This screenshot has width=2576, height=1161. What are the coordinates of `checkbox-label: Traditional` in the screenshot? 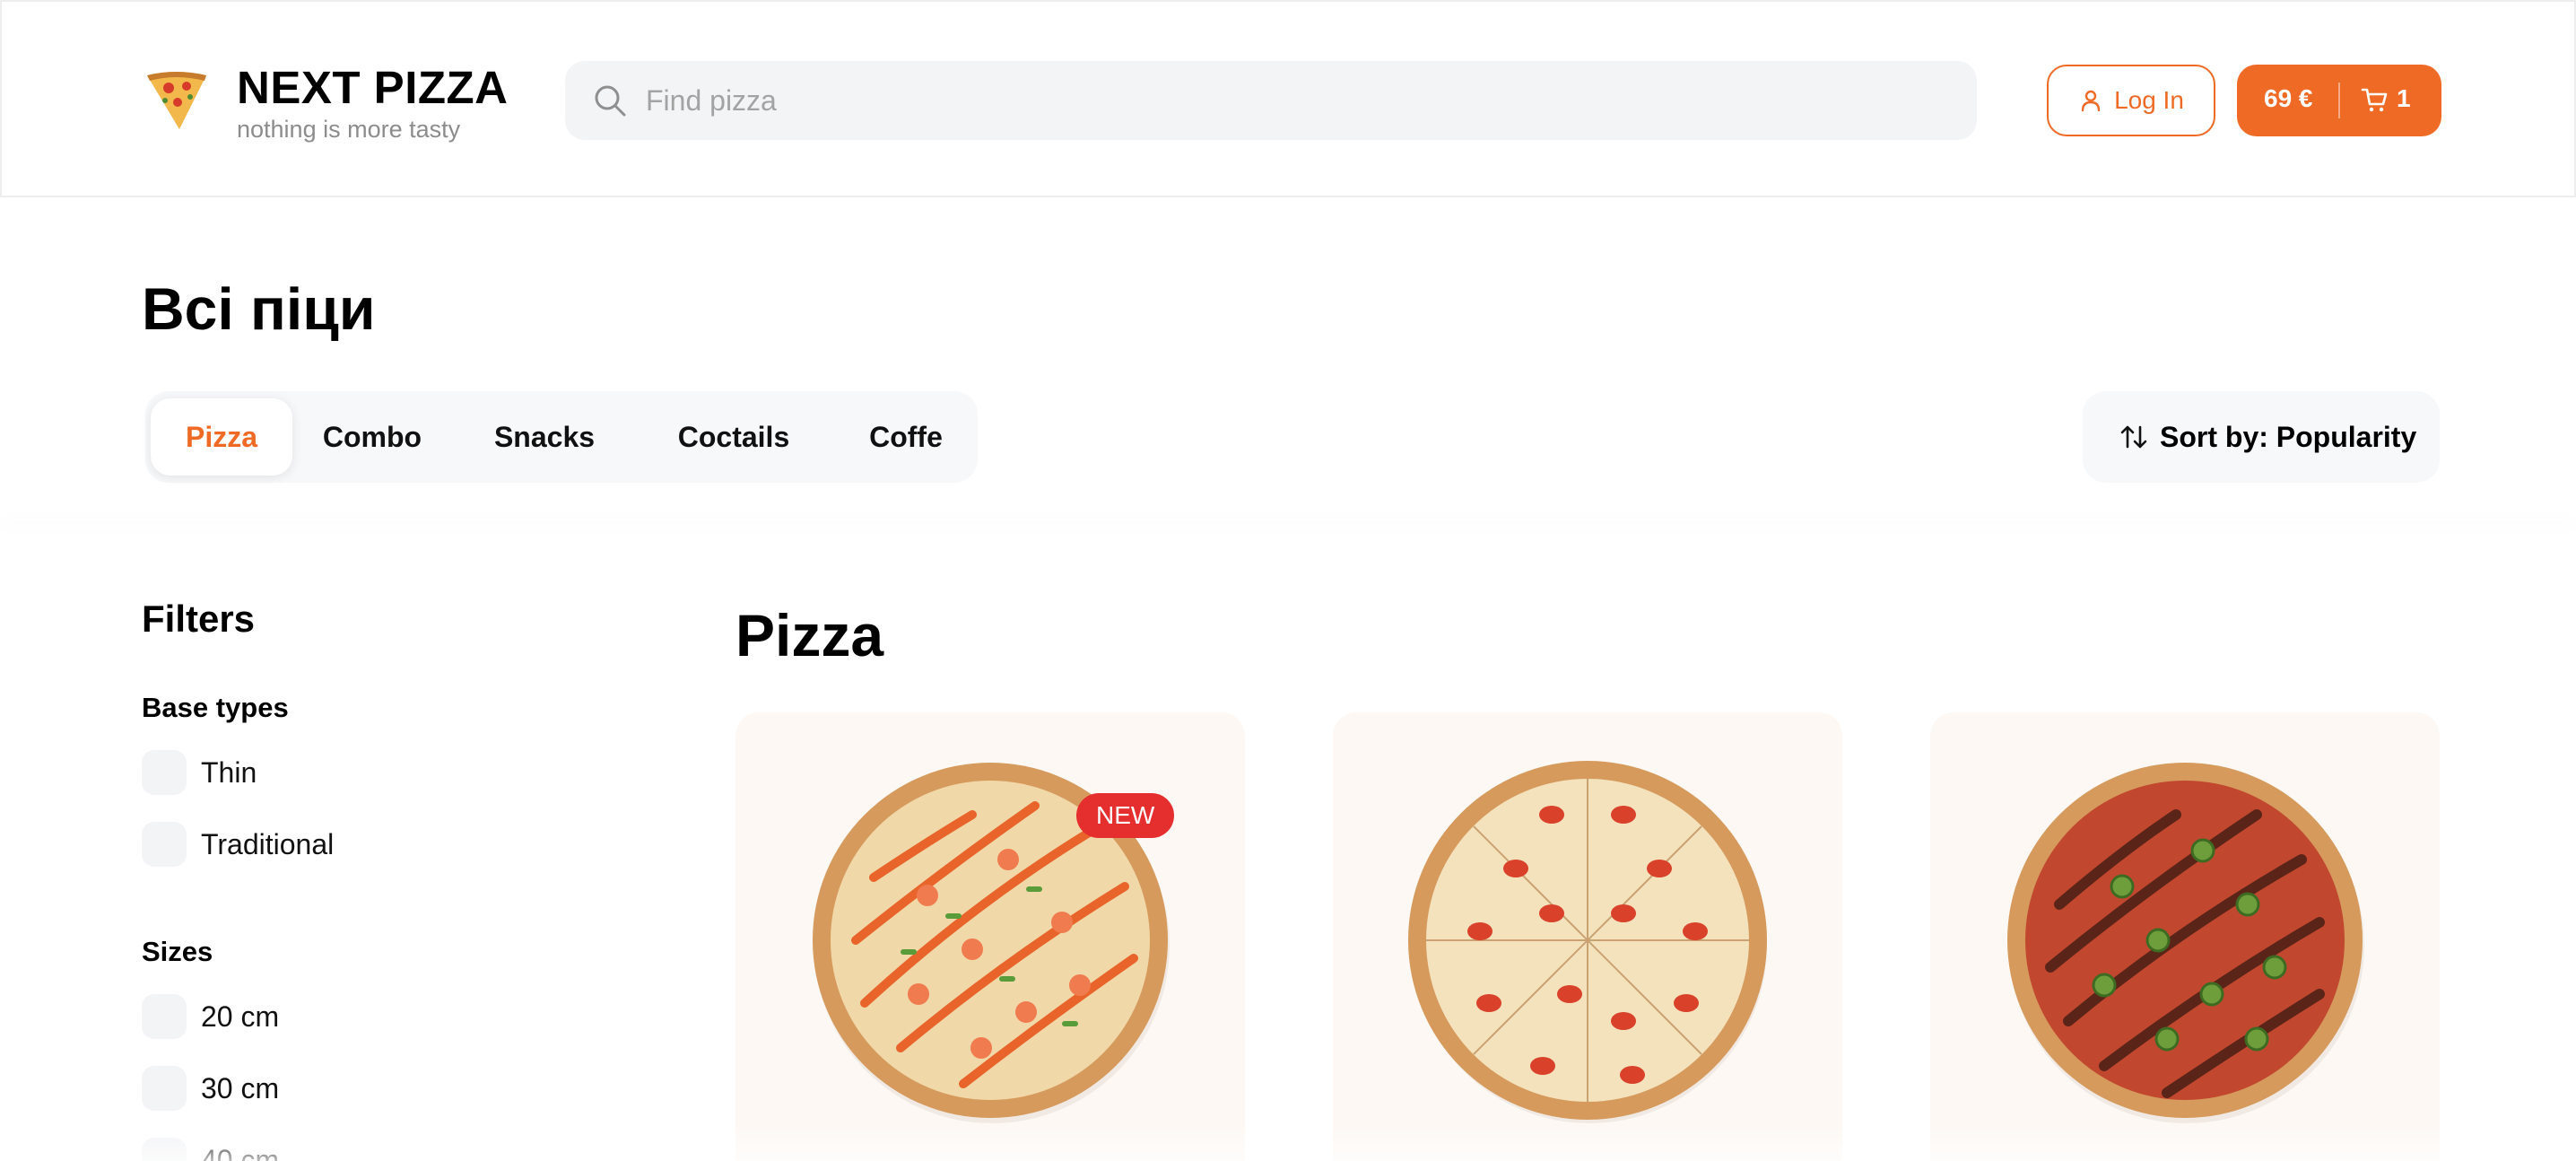 It's located at (268, 843).